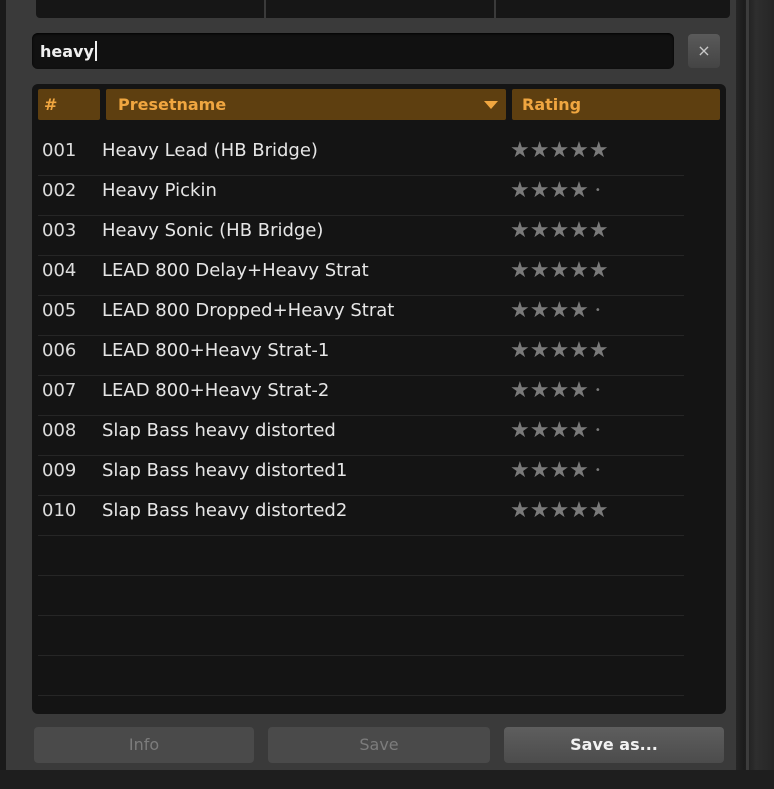 The height and width of the screenshot is (789, 774). Describe the element at coordinates (383, 9) in the screenshot. I see `top-tab-strip` at that location.